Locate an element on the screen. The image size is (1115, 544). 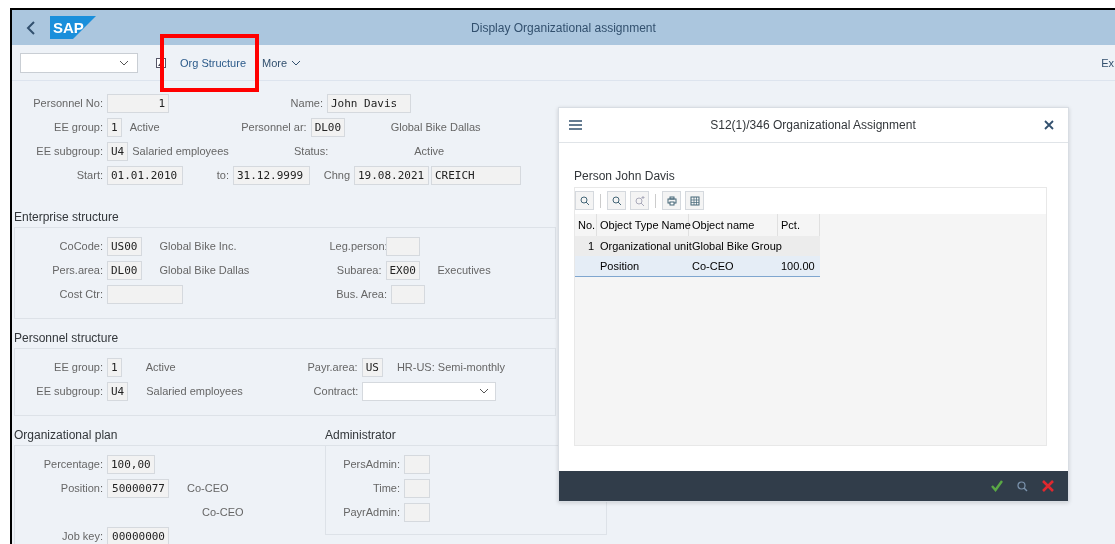
field-label: PersAdmin: is located at coordinates (371, 464).